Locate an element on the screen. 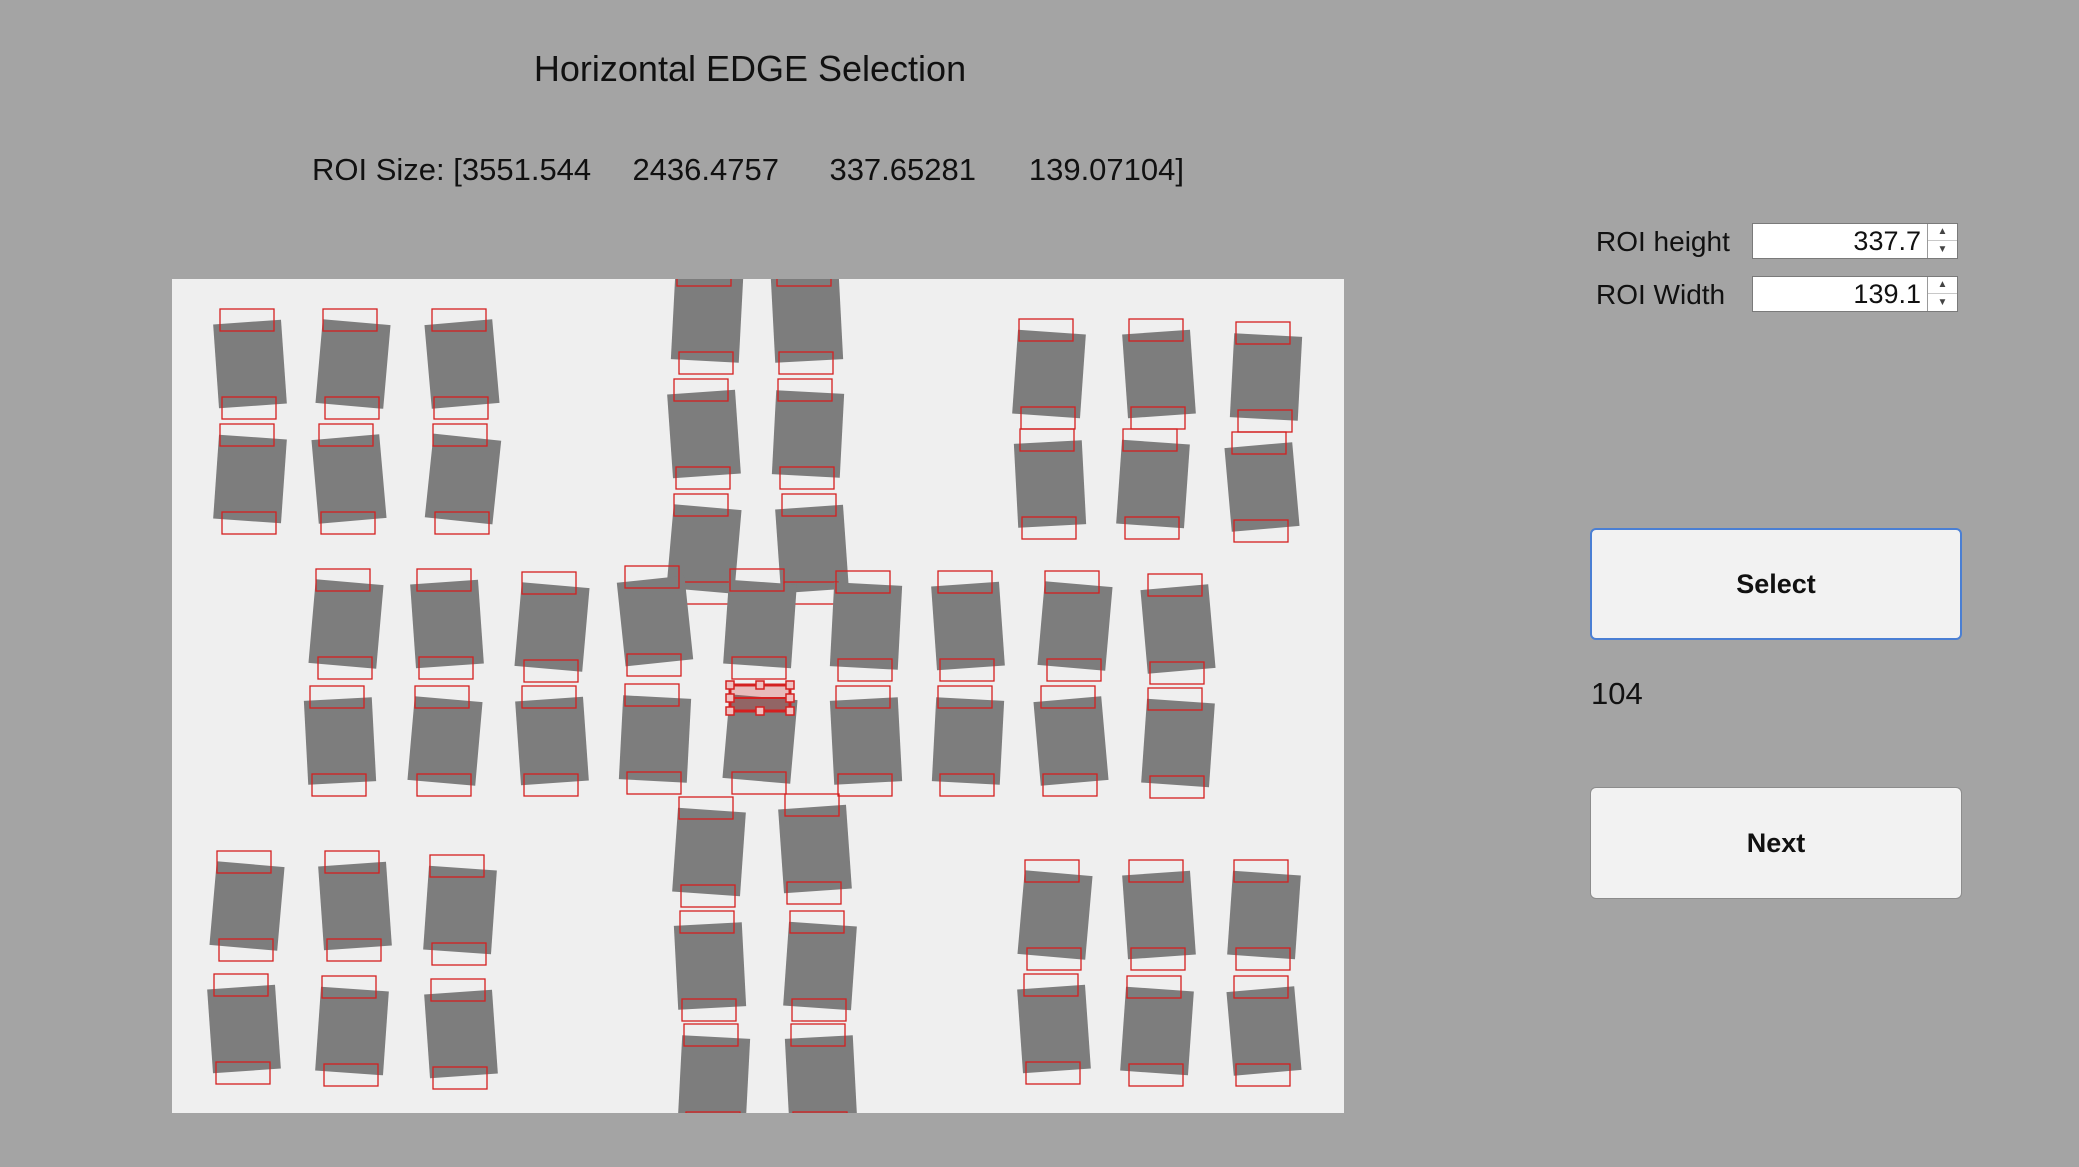 The image size is (2079, 1167). roi-width-label: ROI Width is located at coordinates (1661, 294).